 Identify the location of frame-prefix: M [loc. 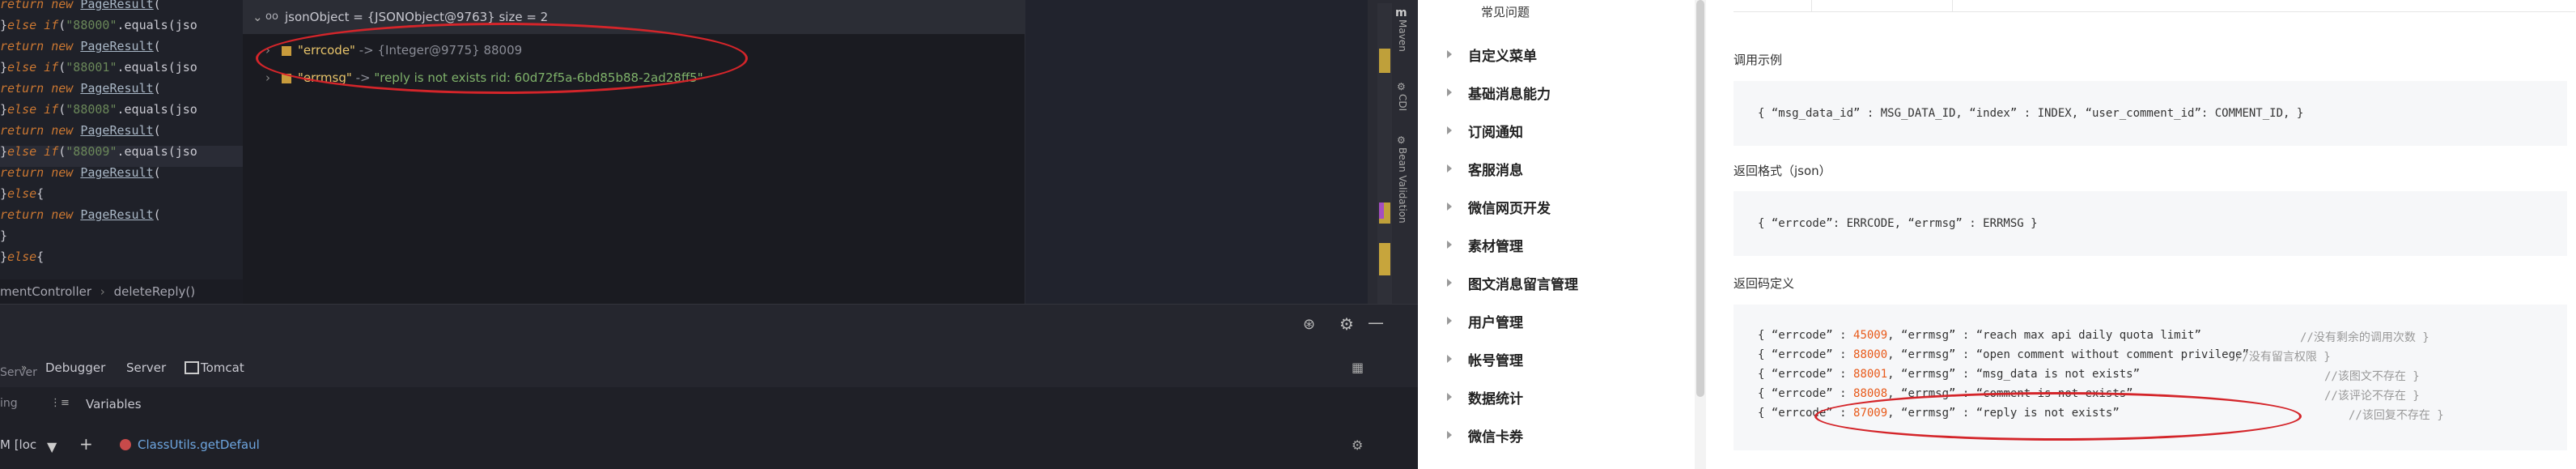
(18, 444).